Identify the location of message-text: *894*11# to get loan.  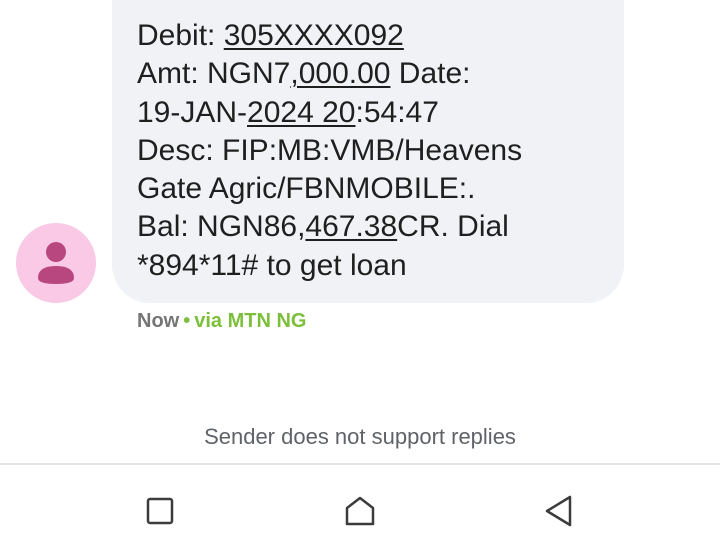
(272, 265).